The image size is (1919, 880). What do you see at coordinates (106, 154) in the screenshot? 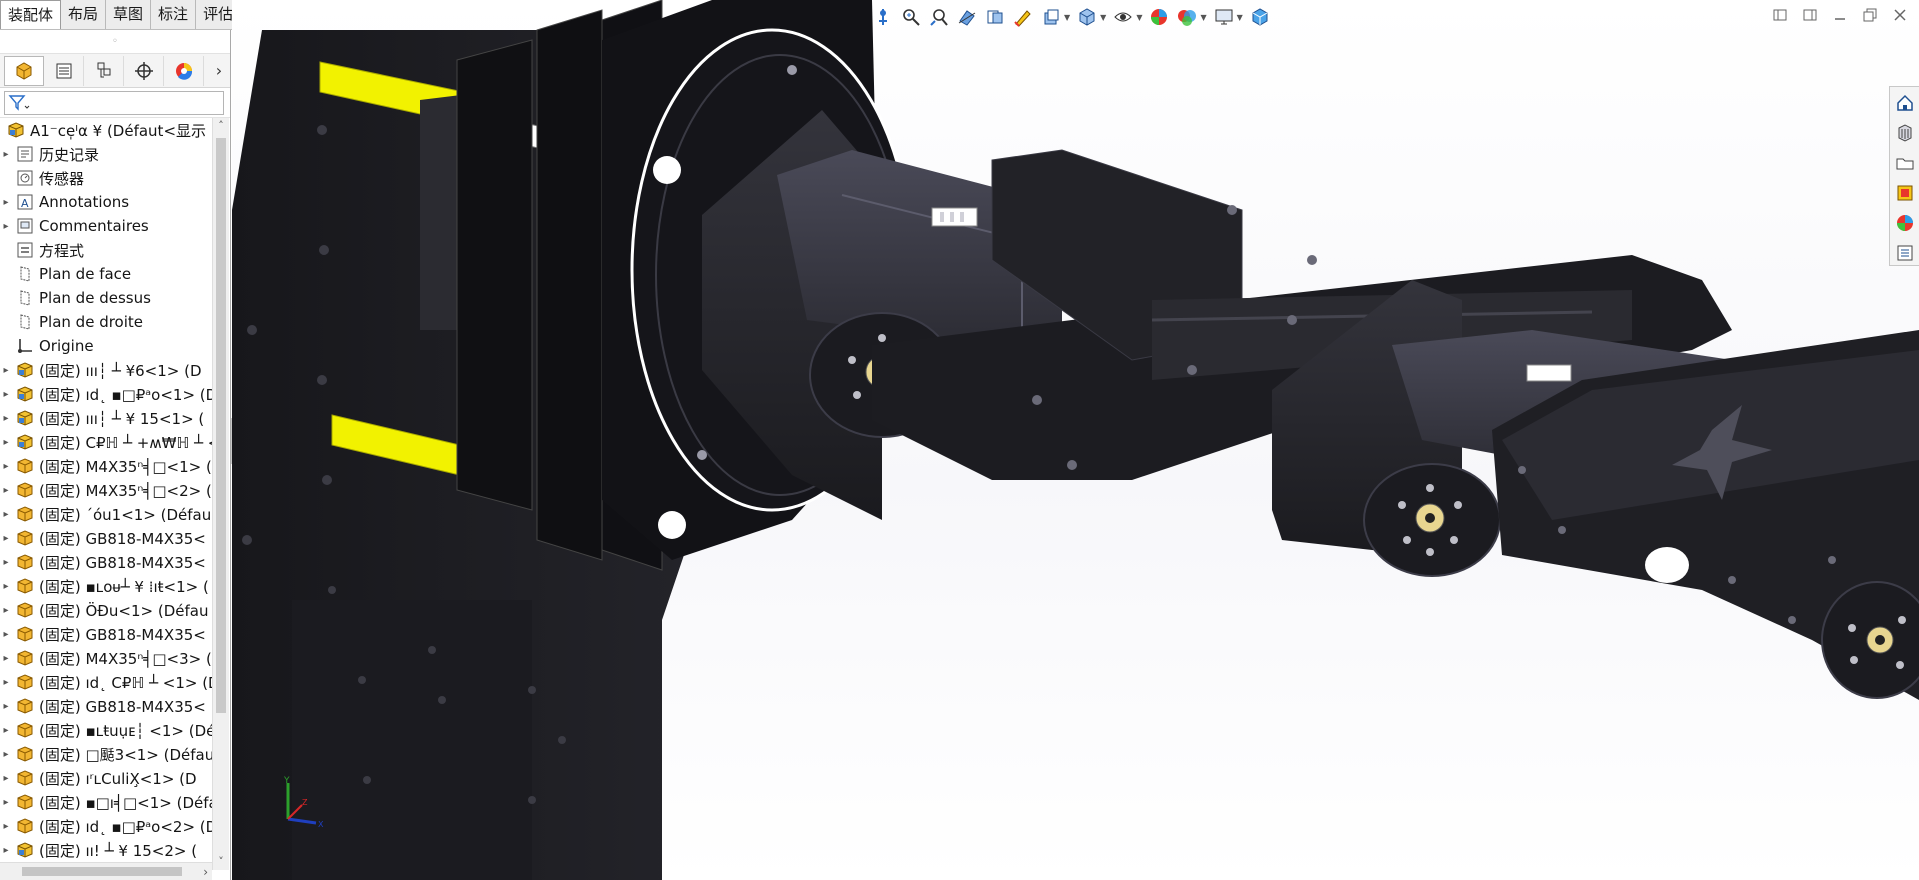
I see `tree-node: ▸ 历史记录` at bounding box center [106, 154].